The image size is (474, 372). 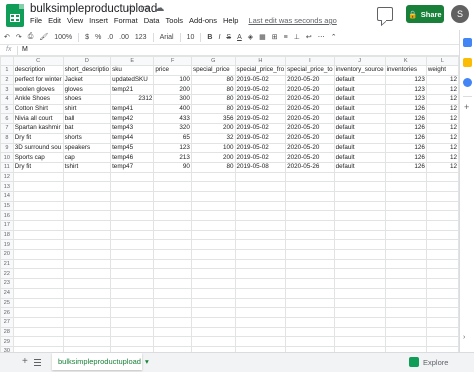 What do you see at coordinates (260, 61) in the screenshot?
I see `column-header: H` at bounding box center [260, 61].